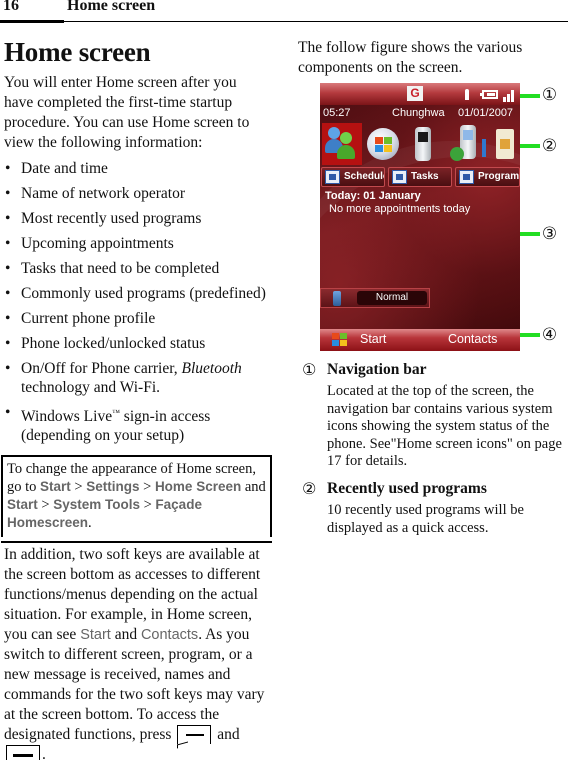 The height and width of the screenshot is (760, 568). Describe the element at coordinates (489, 94) in the screenshot. I see `battery-icon` at that location.